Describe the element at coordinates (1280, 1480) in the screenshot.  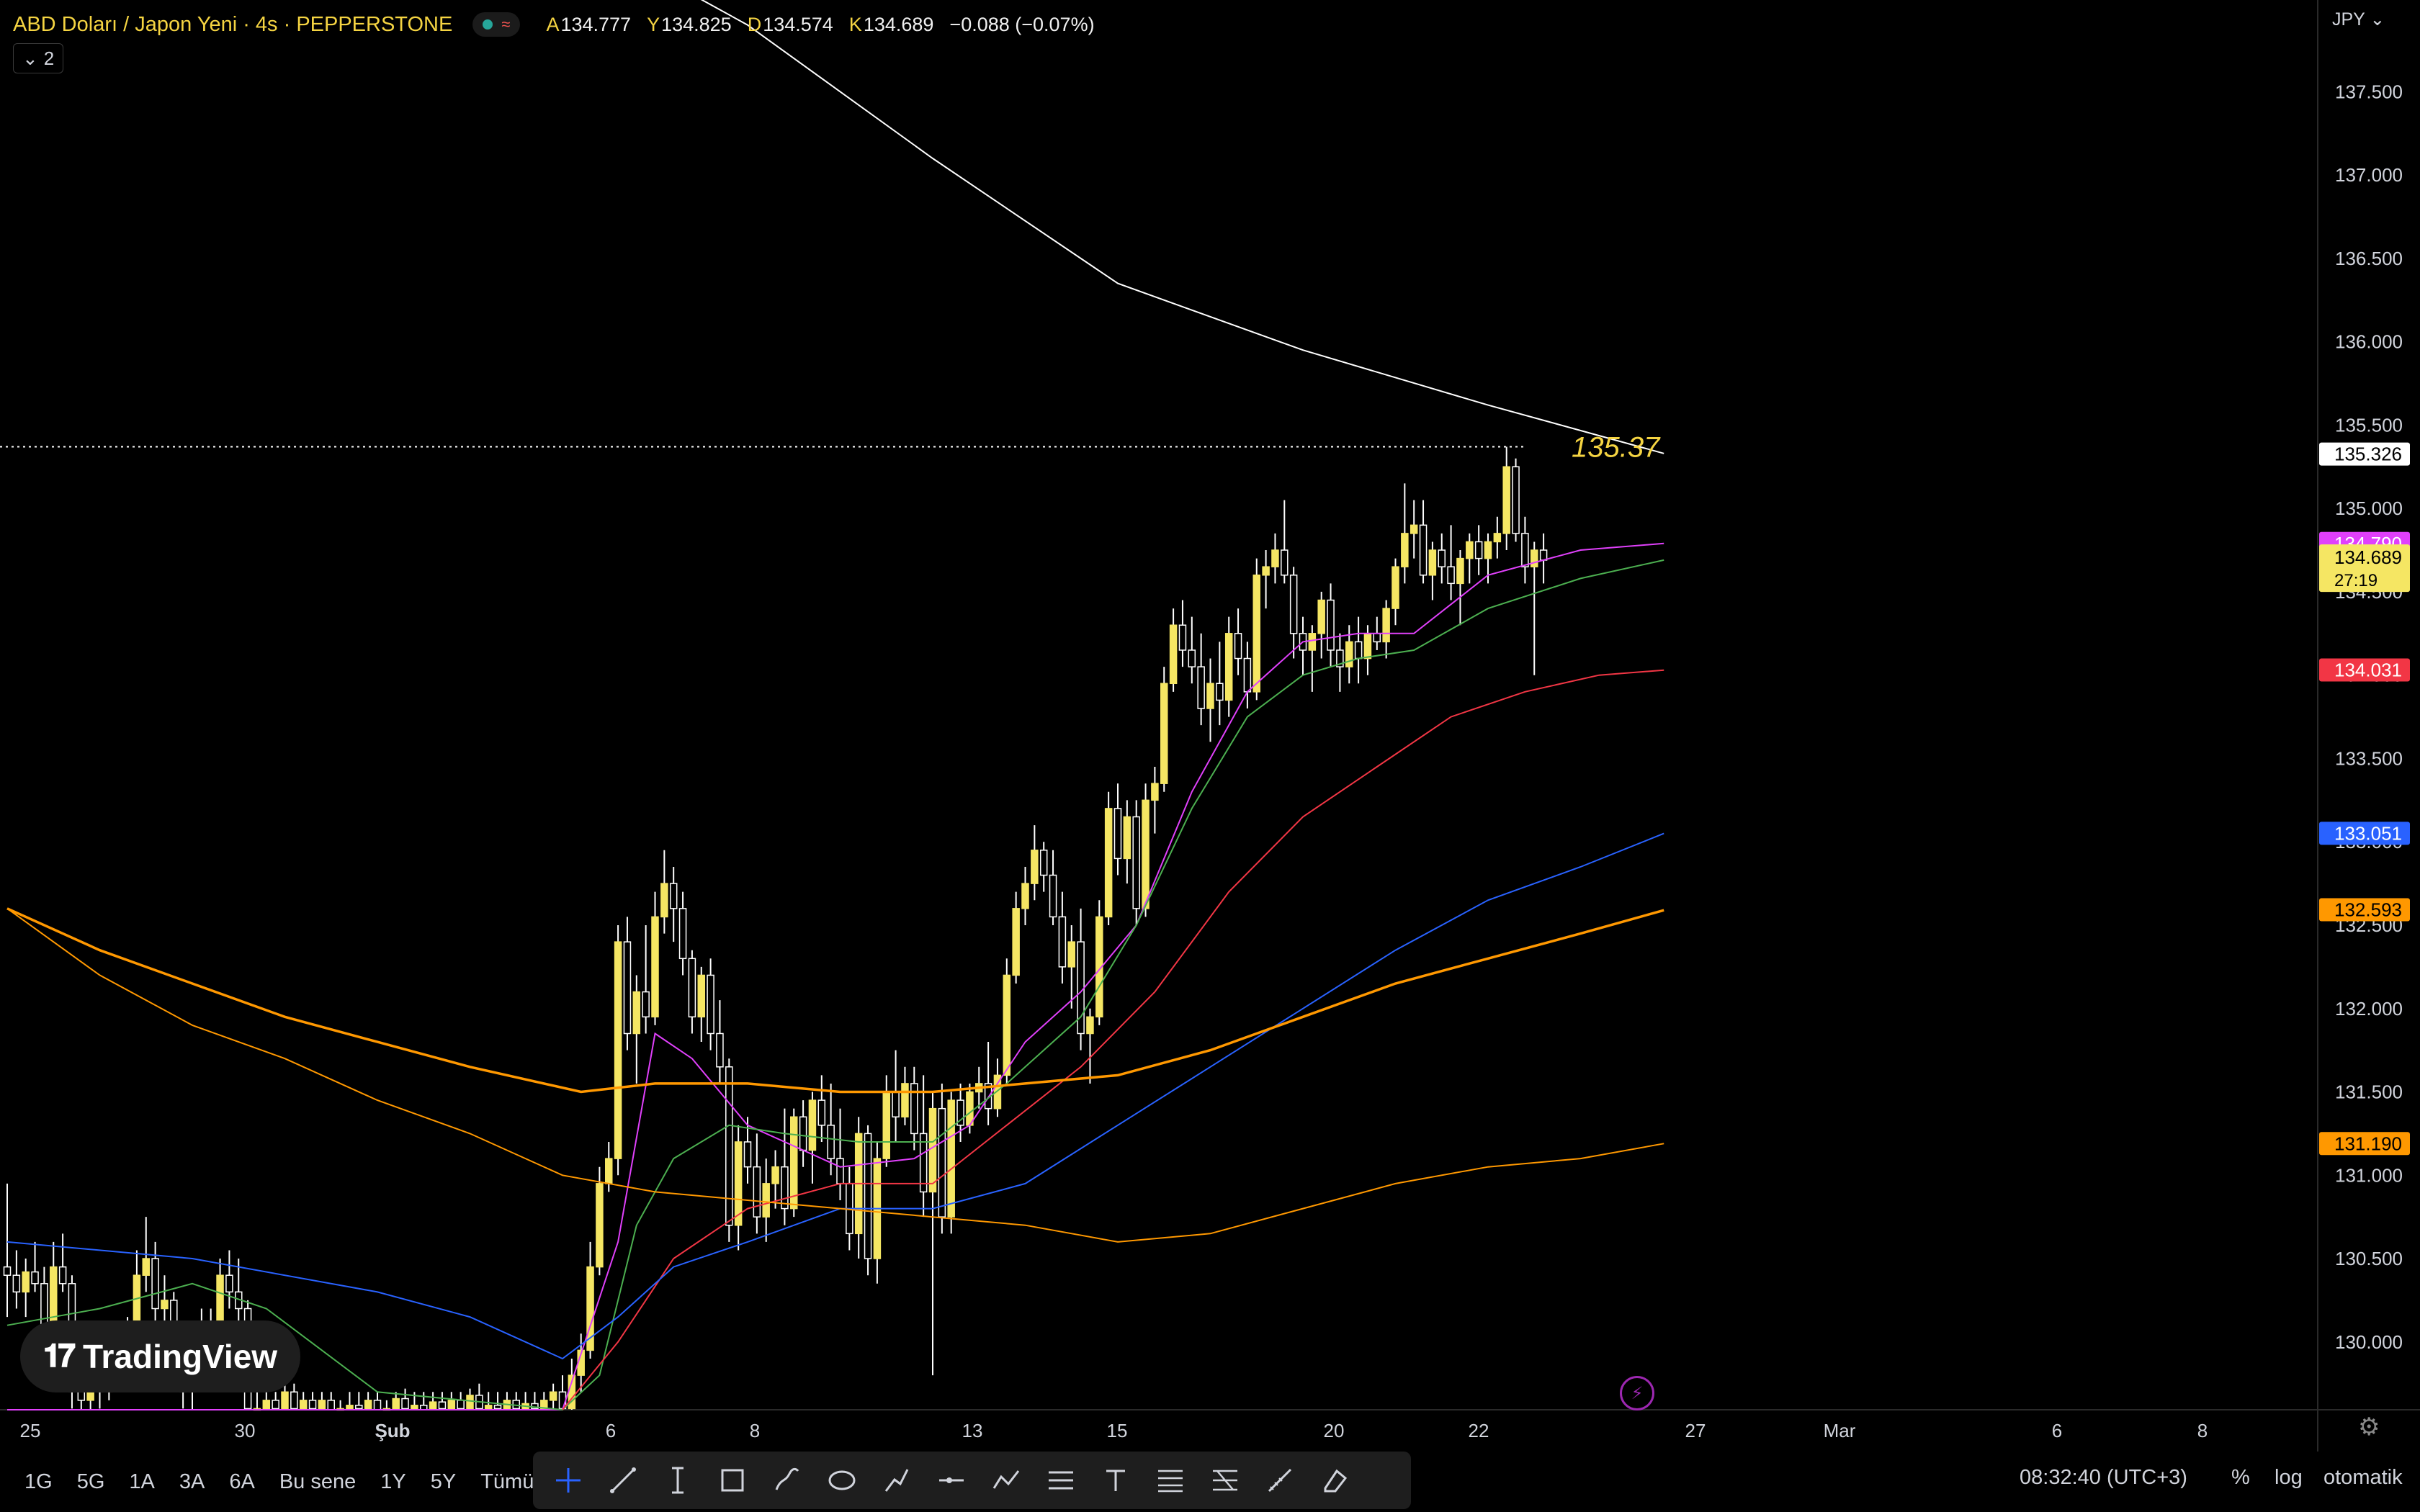
I see `ruler-icon` at that location.